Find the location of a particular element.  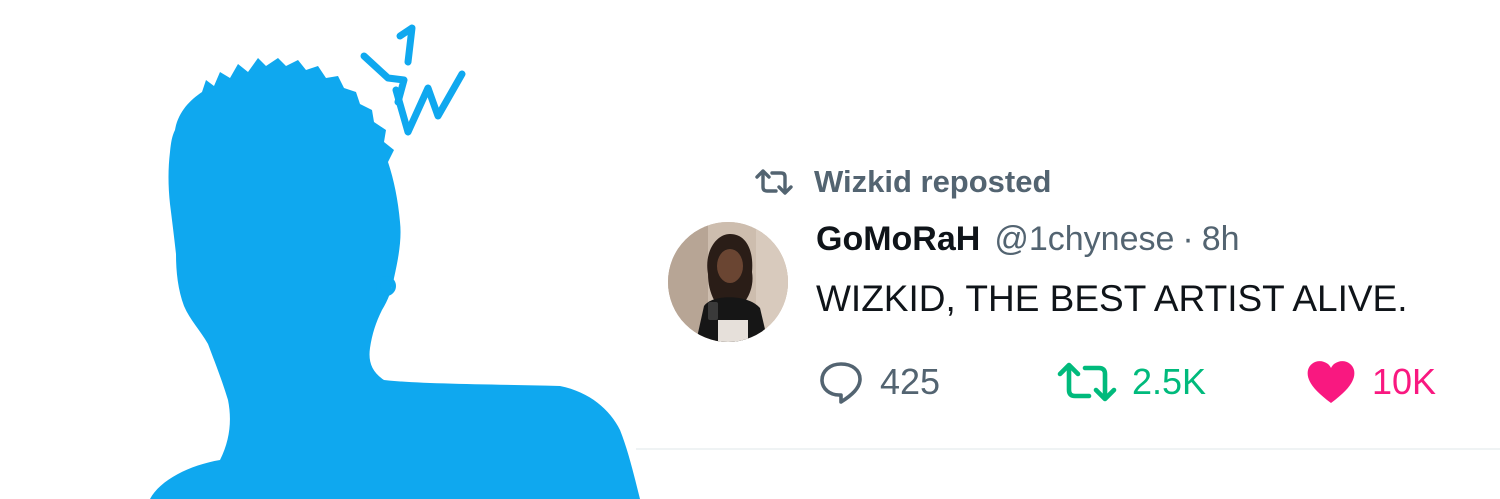

tweet-divider is located at coordinates (1068, 449).